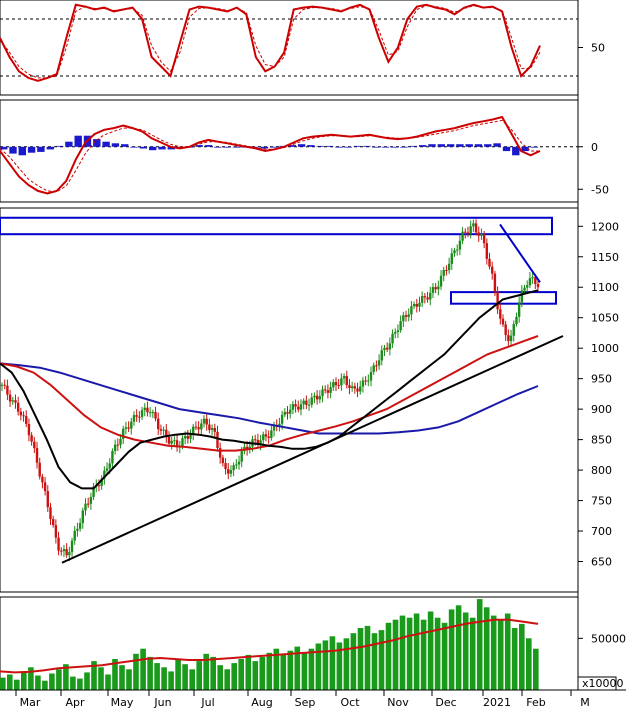  I want to click on price-tick-label: 1200, so click(605, 226).